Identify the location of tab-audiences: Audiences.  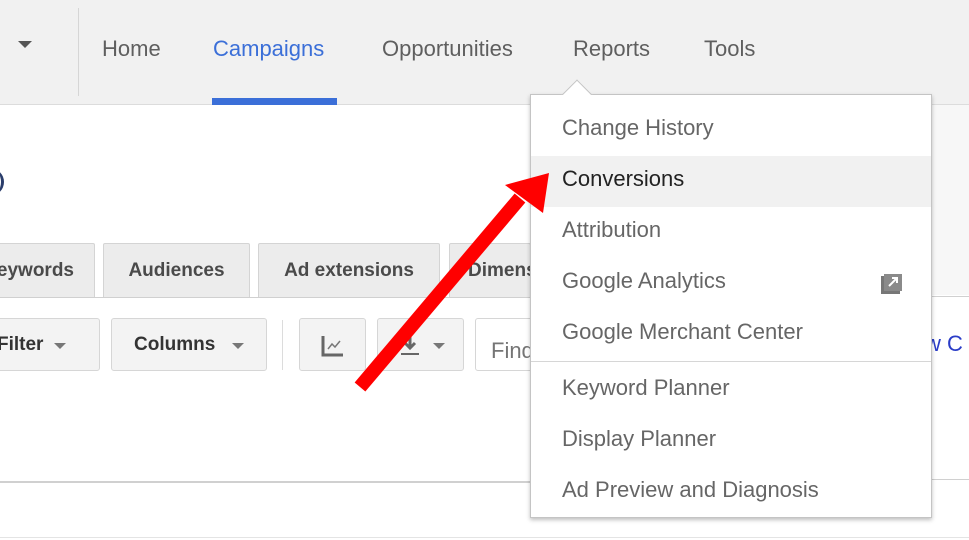
(176, 270).